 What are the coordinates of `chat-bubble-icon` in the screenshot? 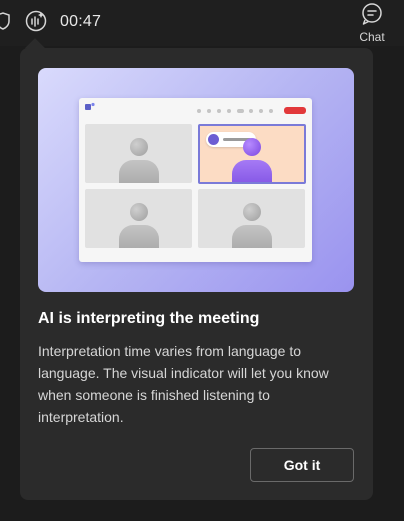 It's located at (372, 14).